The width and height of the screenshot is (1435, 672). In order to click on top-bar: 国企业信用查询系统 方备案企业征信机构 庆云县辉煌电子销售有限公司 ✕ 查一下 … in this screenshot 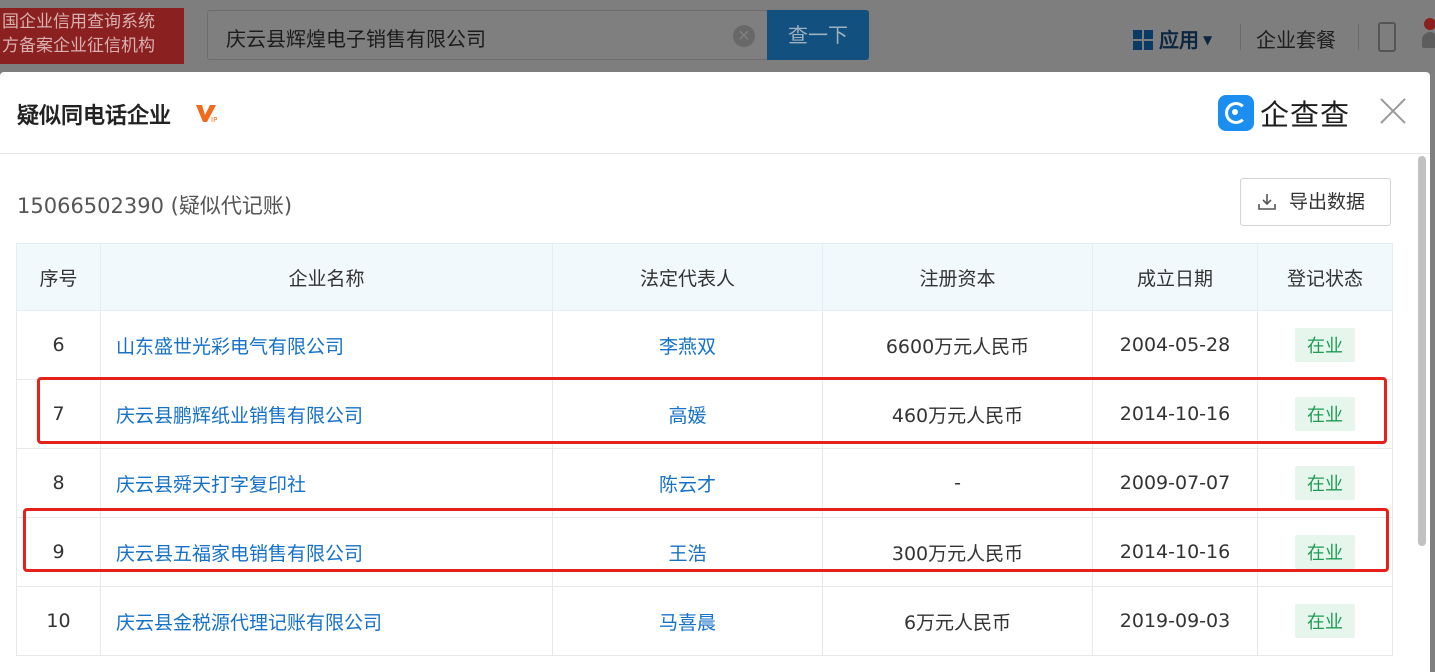, I will do `click(717, 36)`.